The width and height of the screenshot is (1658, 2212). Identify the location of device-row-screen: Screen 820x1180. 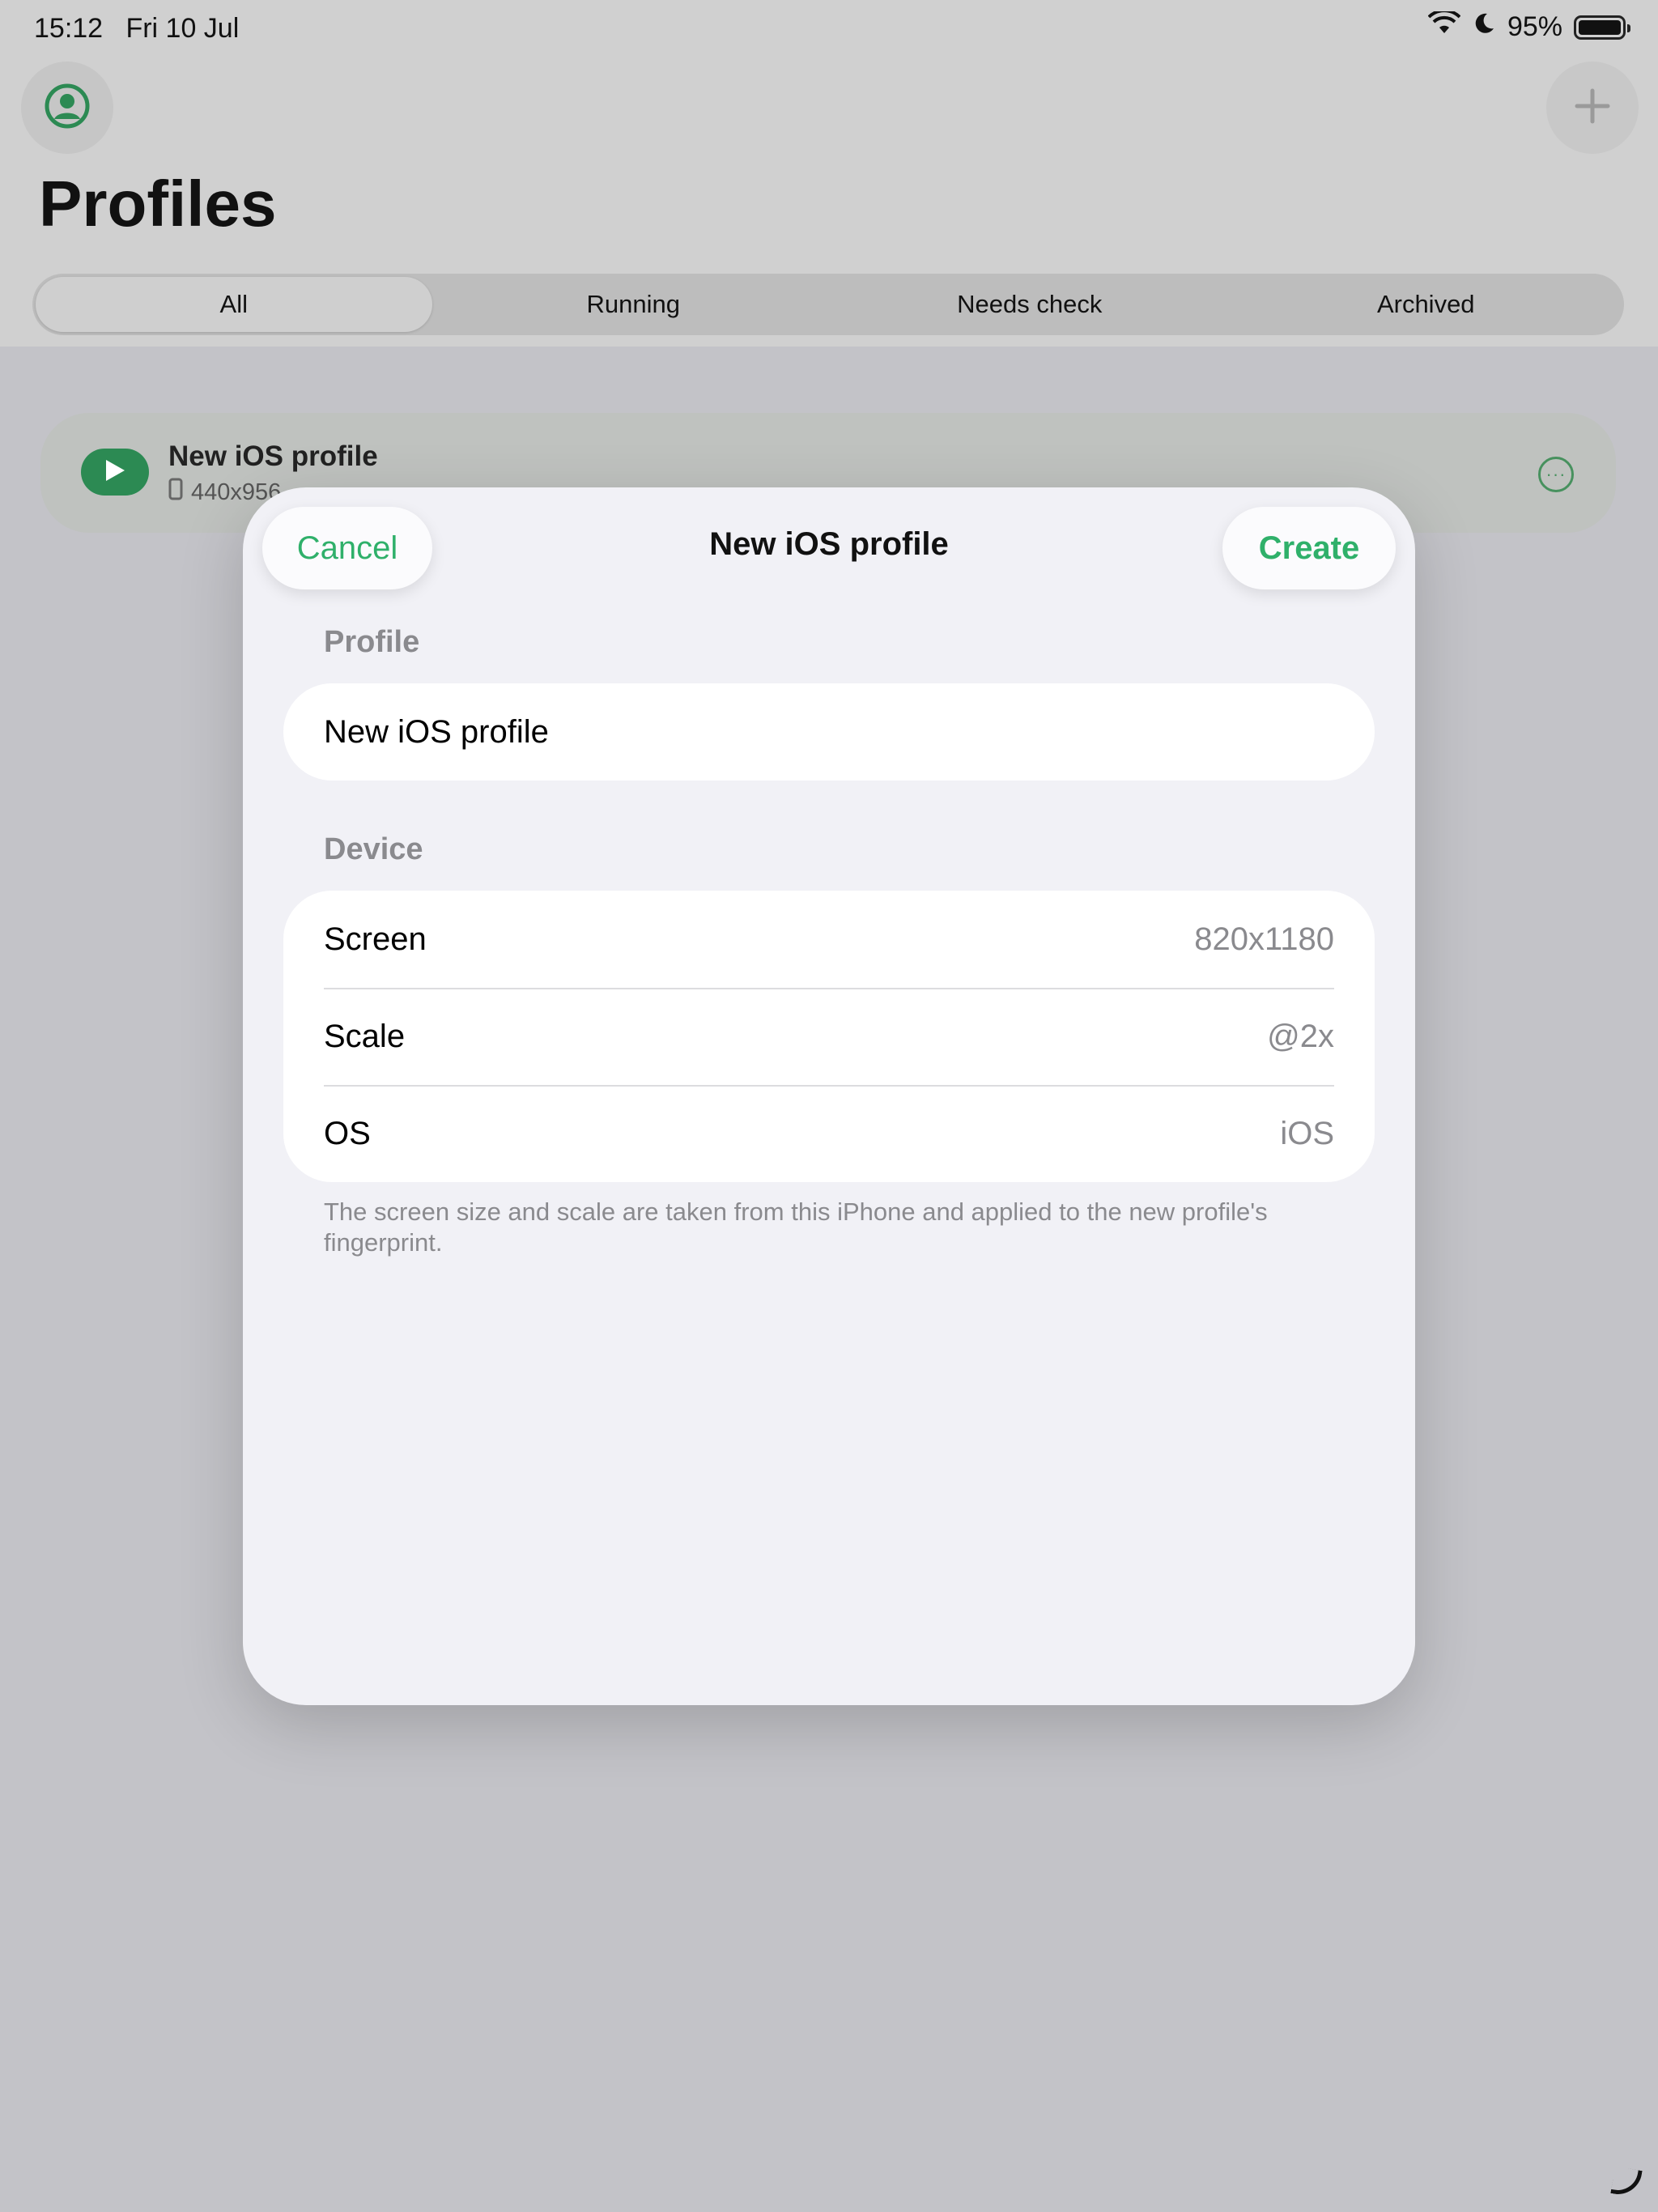
(829, 940).